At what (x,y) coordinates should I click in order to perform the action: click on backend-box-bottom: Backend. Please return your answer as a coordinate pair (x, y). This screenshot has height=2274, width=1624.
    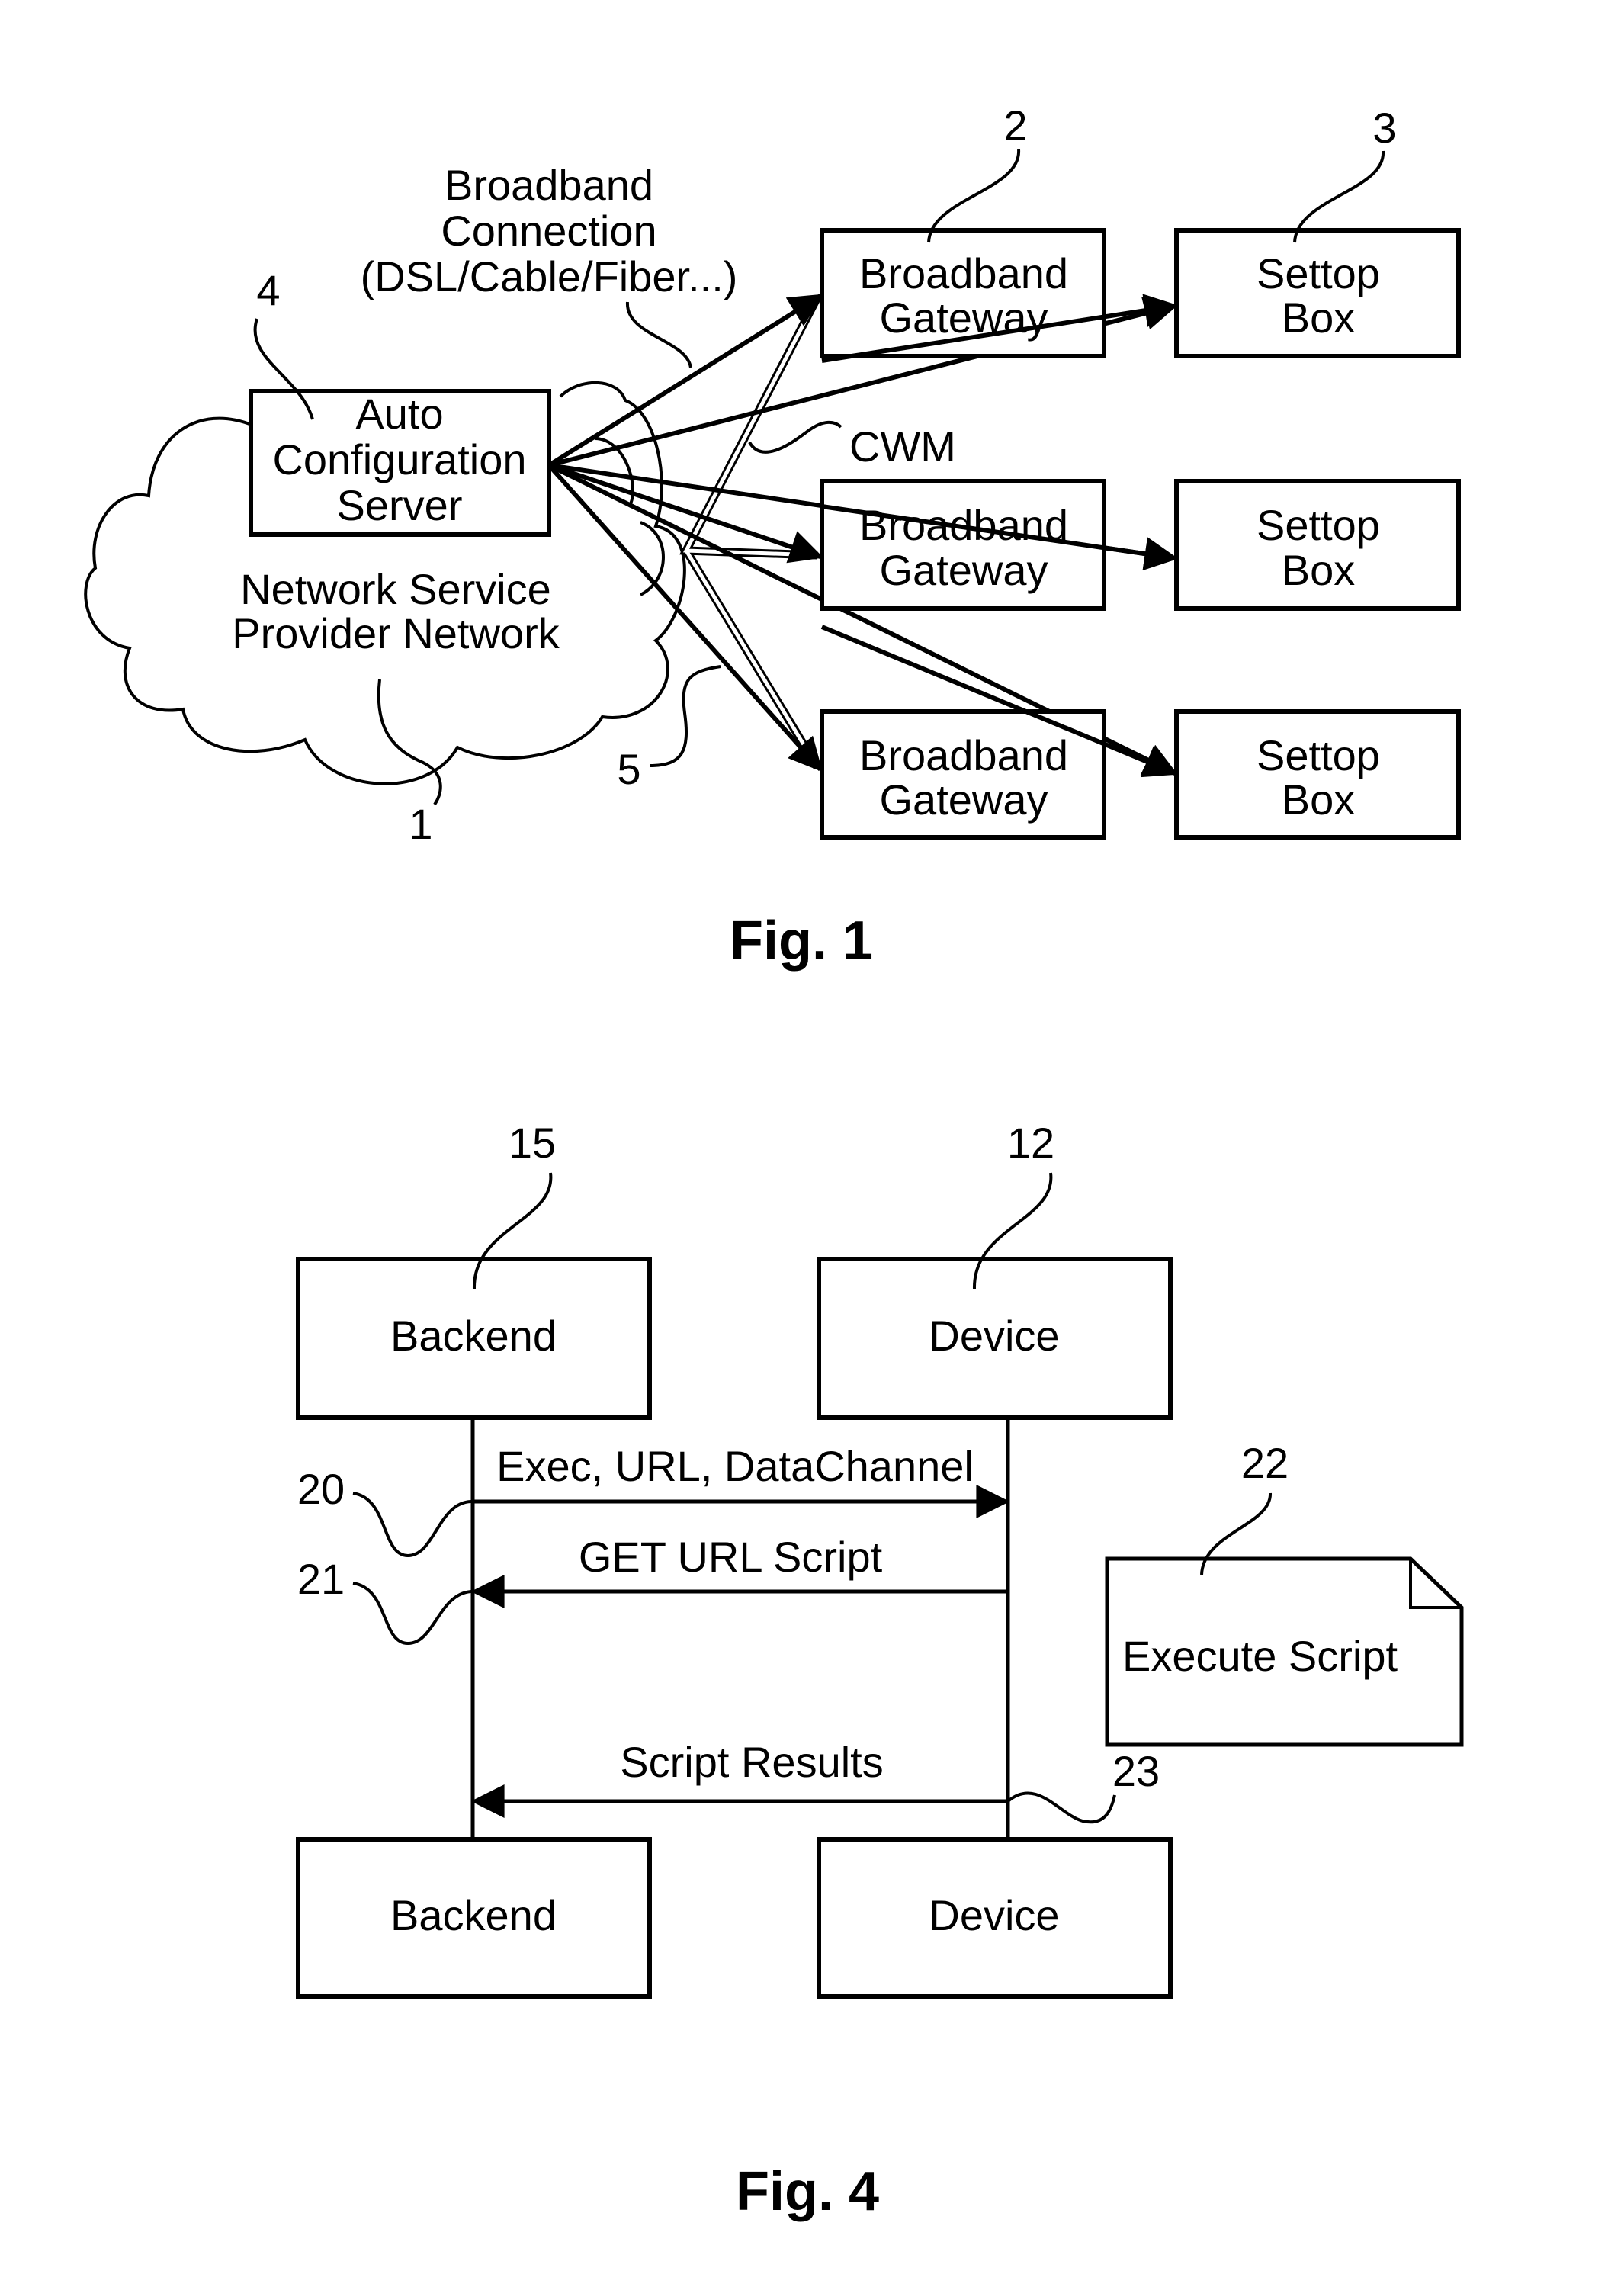
    Looking at the image, I should click on (474, 1918).